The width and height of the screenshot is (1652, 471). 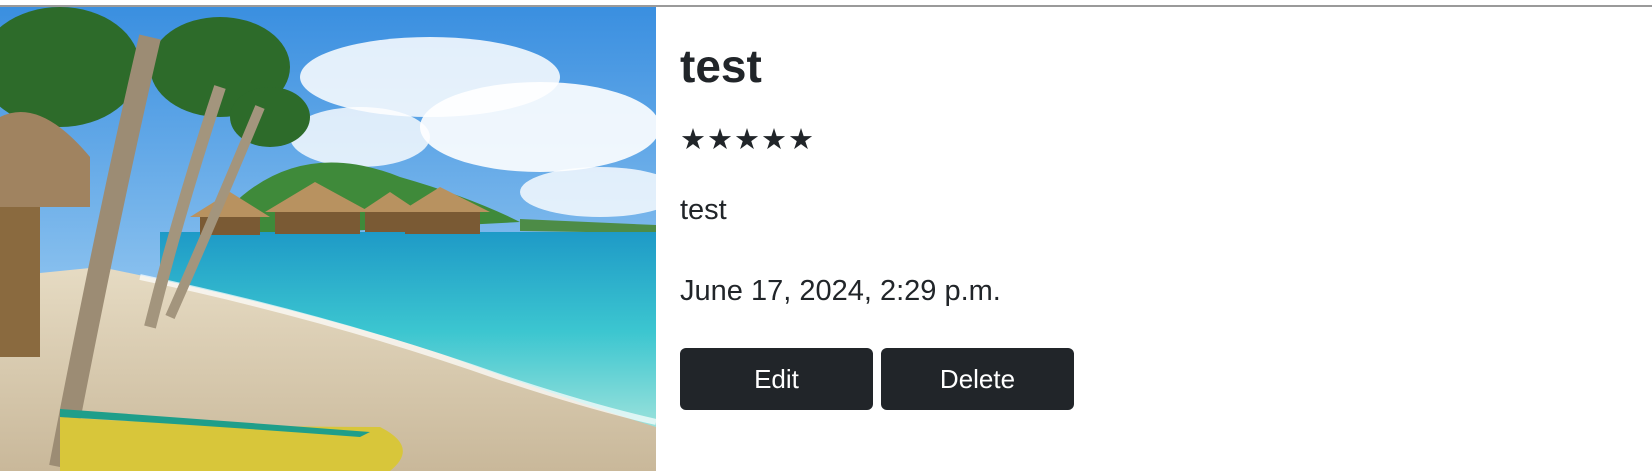 What do you see at coordinates (977, 379) in the screenshot?
I see `delete-button: Delete` at bounding box center [977, 379].